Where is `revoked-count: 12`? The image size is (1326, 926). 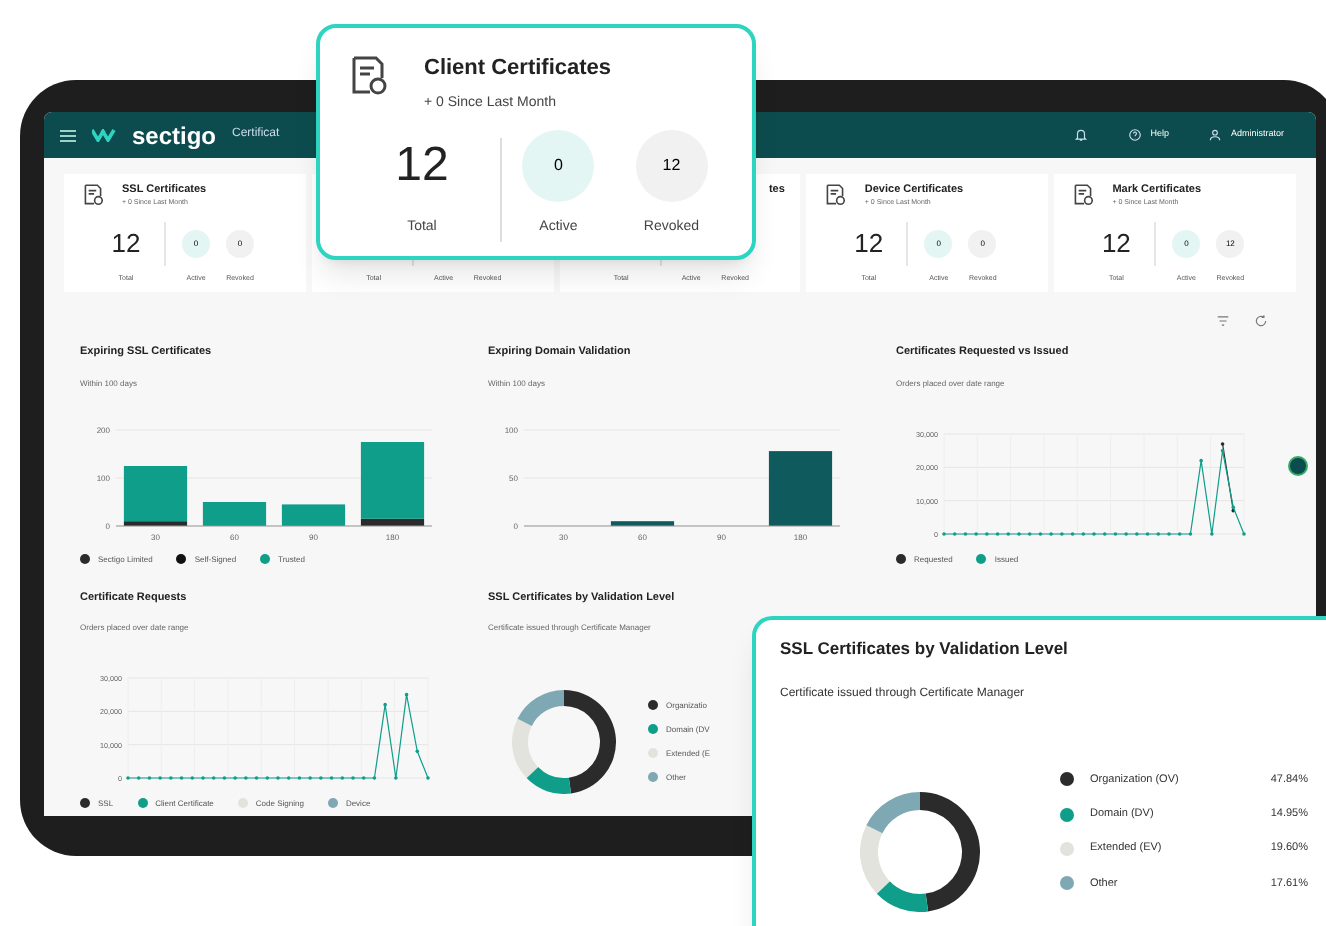 revoked-count: 12 is located at coordinates (671, 166).